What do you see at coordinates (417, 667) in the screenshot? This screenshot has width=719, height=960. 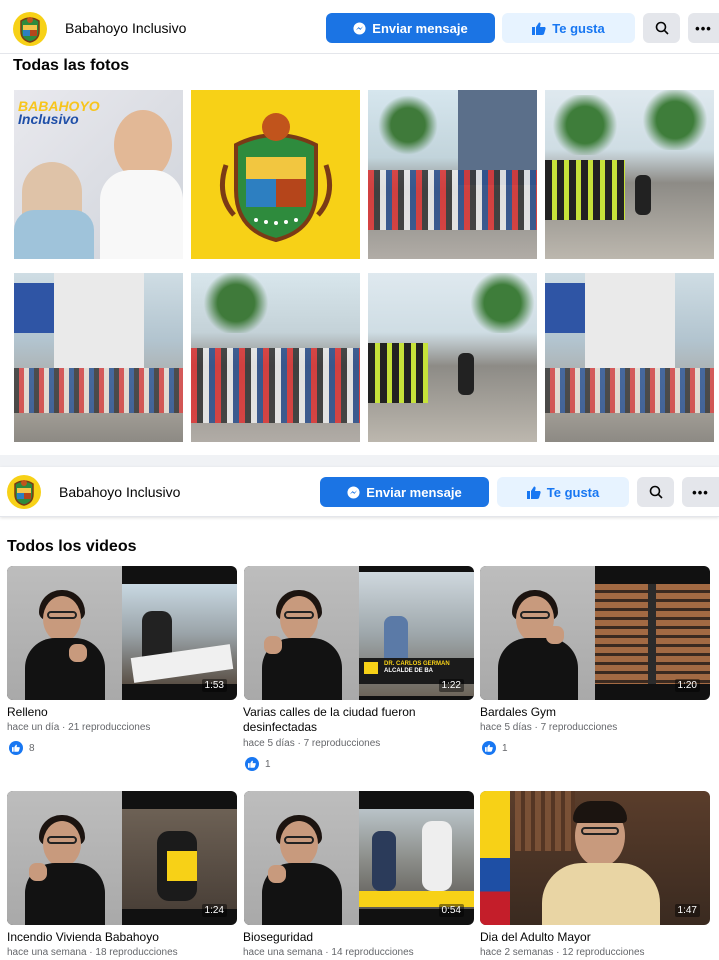 I see `lower-third-text: DR. CARLOS GERMAN ALCALDE DE BA` at bounding box center [417, 667].